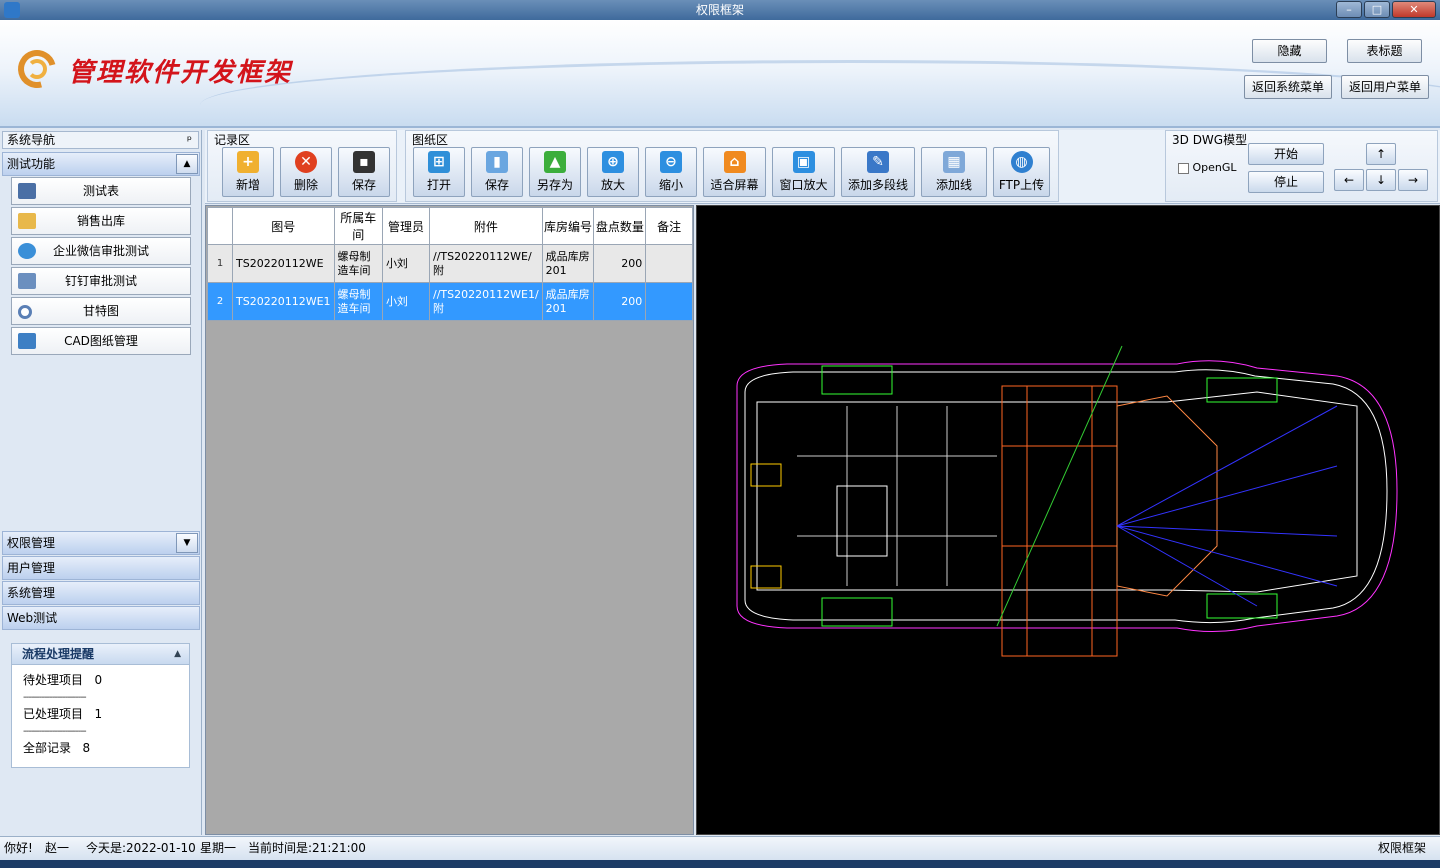  What do you see at coordinates (620, 226) in the screenshot?
I see `column-header: 盘点数量` at bounding box center [620, 226].